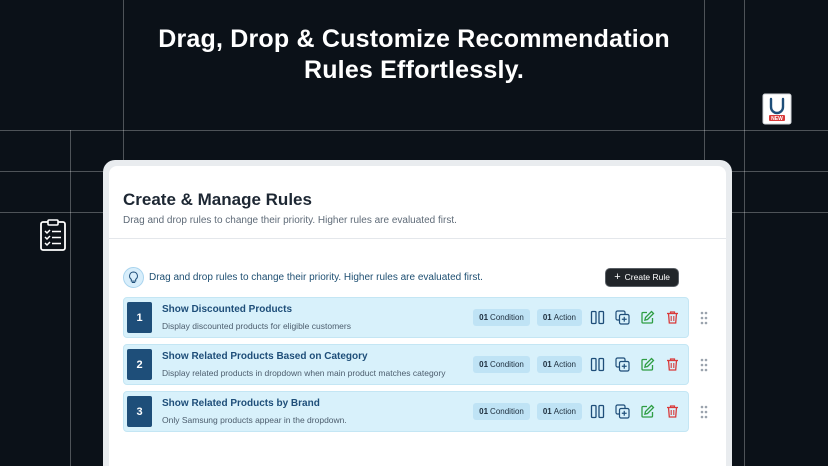 The image size is (828, 466). I want to click on shopping-bag-new-icon: NEW, so click(777, 109).